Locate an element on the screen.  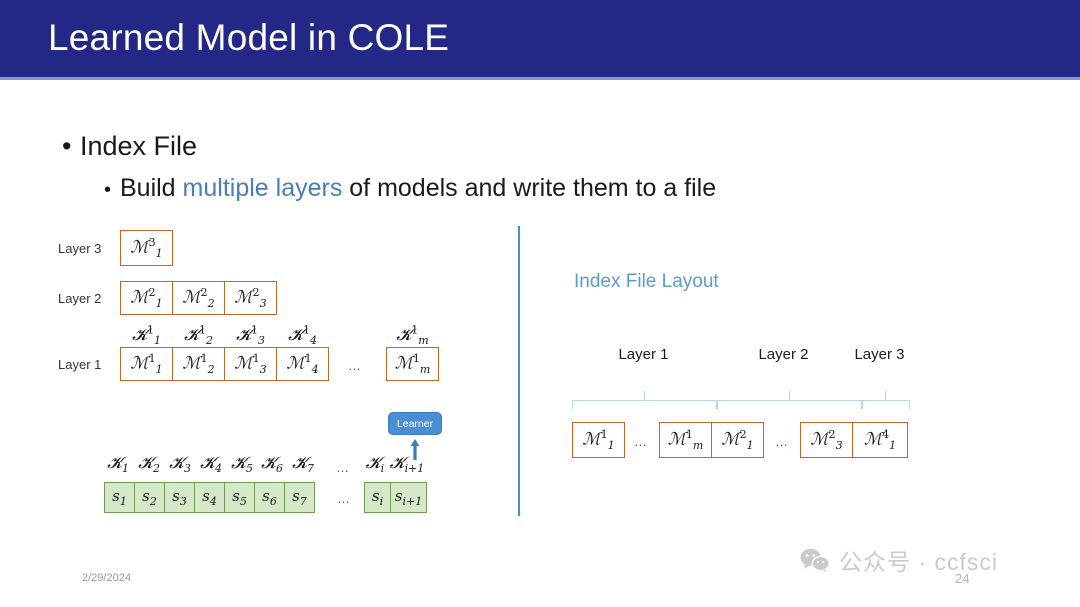
learner-label: Learner is located at coordinates (415, 423).